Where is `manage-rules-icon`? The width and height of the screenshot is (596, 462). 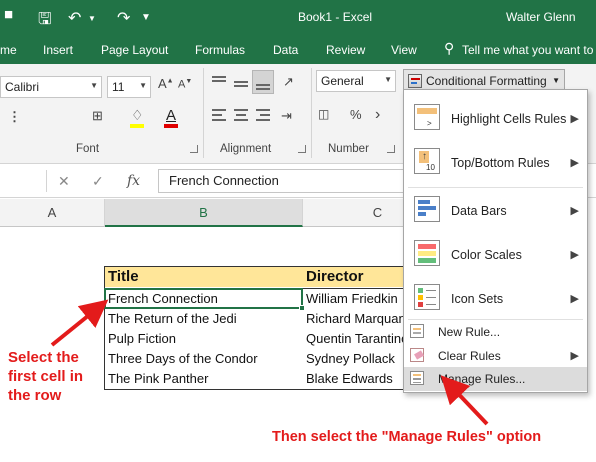 manage-rules-icon is located at coordinates (417, 378).